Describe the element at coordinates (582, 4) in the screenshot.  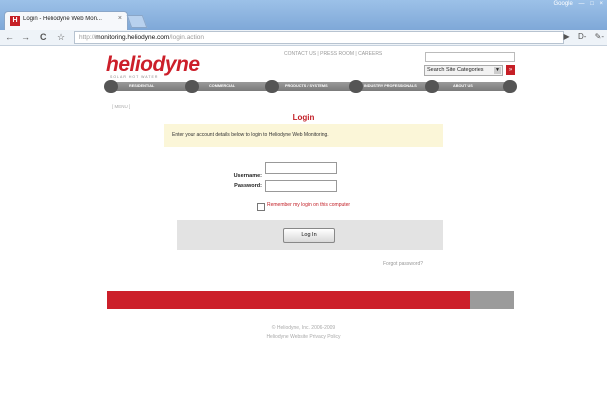
I see `minimize-icon: —` at that location.